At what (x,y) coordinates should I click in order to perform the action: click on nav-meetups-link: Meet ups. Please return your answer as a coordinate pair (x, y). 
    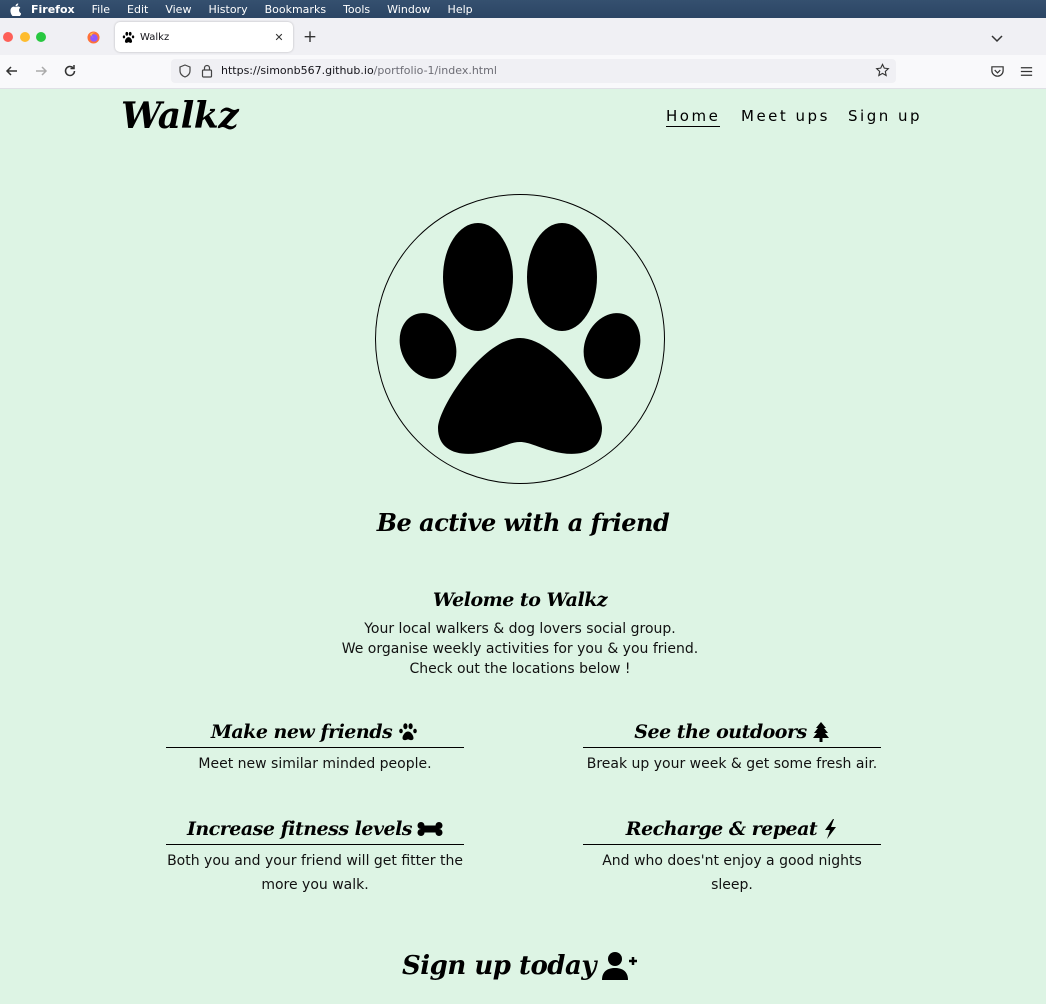
    Looking at the image, I should click on (785, 116).